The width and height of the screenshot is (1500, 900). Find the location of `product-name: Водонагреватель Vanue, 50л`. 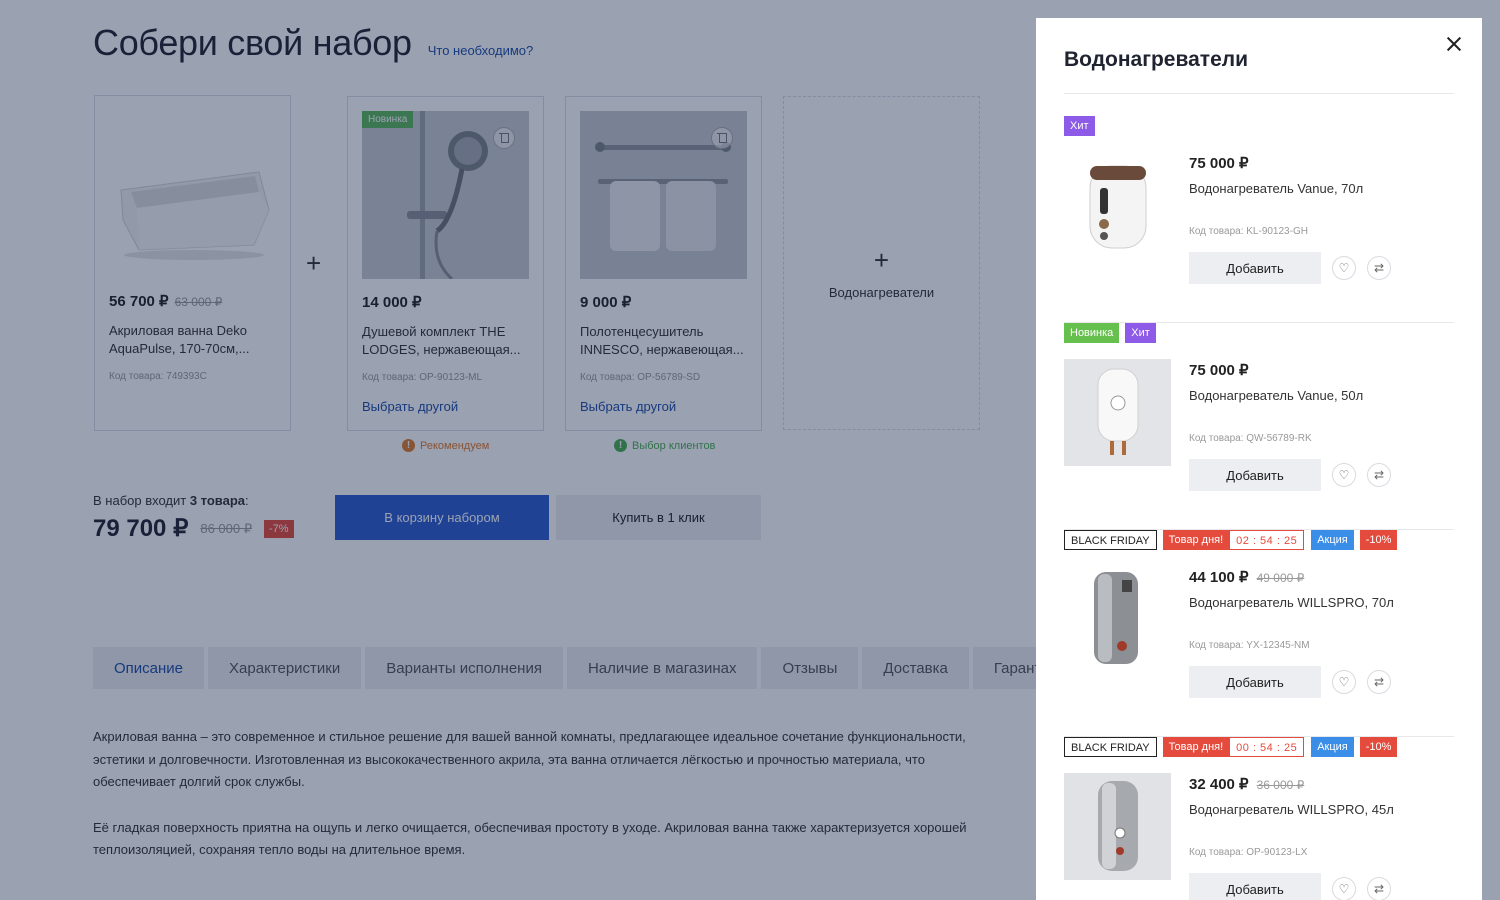

product-name: Водонагреватель Vanue, 50л is located at coordinates (1276, 395).